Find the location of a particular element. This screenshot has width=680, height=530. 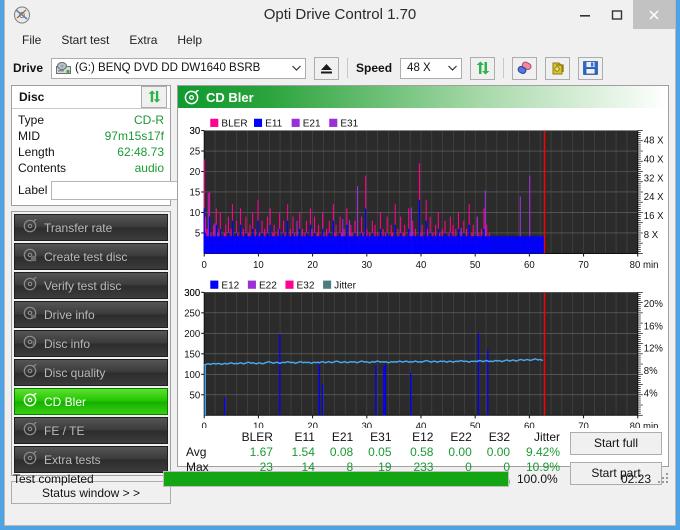

x-tick-label: 60 is located at coordinates (529, 425).